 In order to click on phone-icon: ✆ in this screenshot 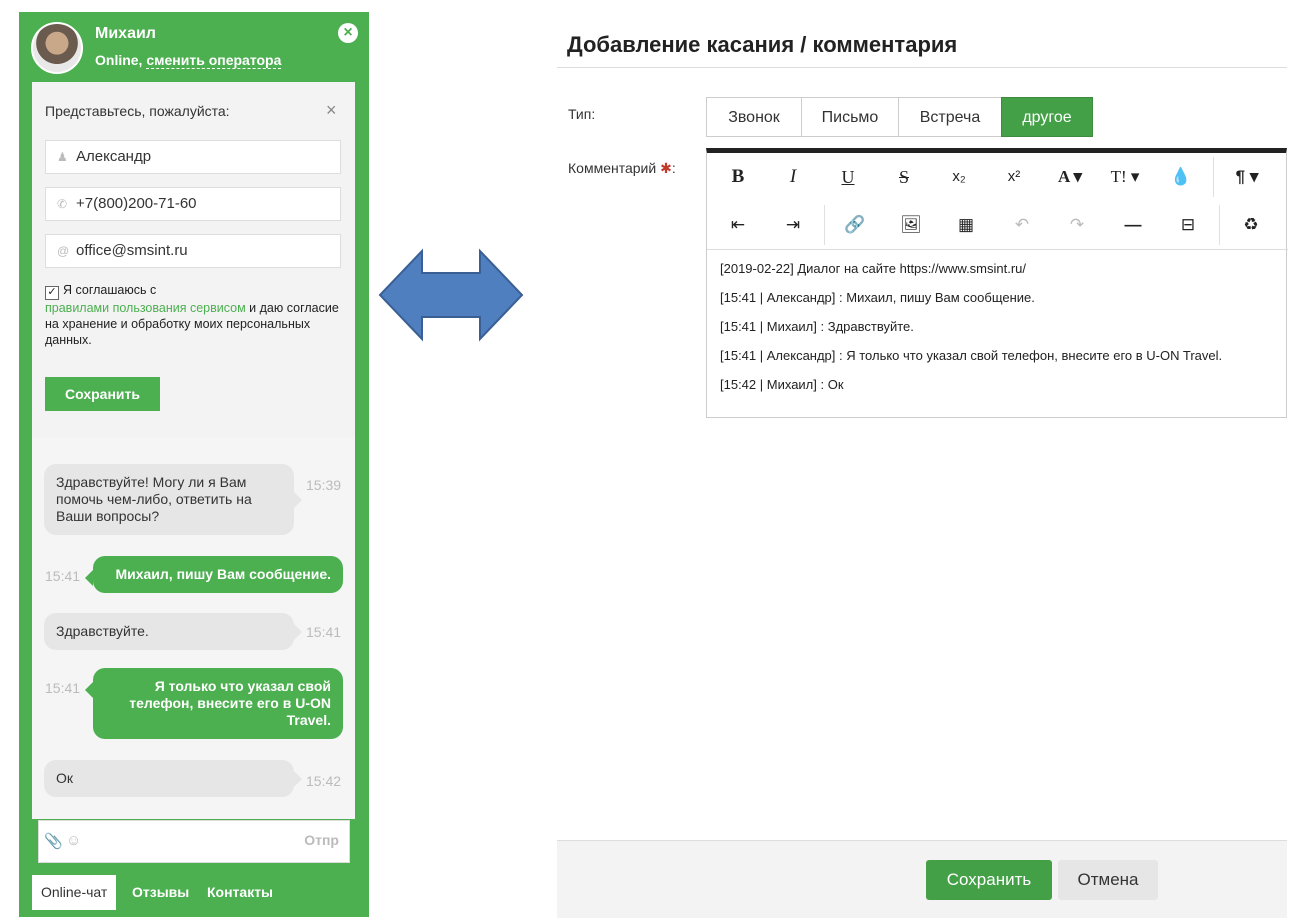, I will do `click(62, 204)`.